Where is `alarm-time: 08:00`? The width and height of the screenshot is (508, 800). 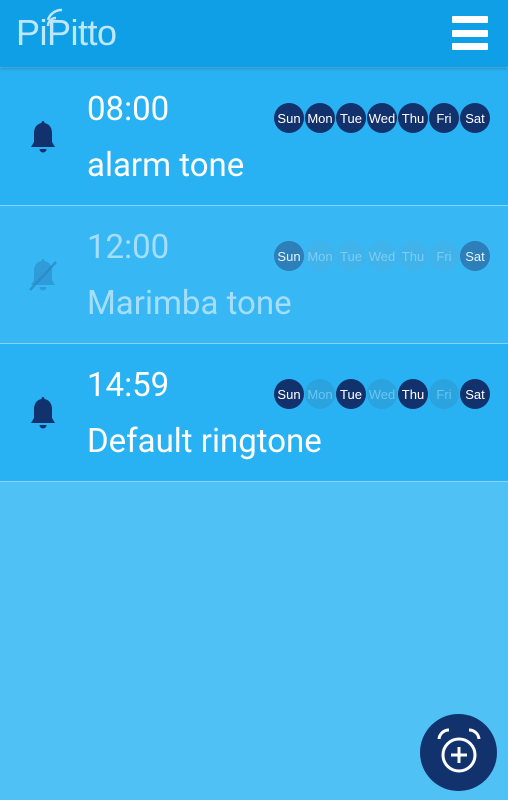 alarm-time: 08:00 is located at coordinates (128, 109).